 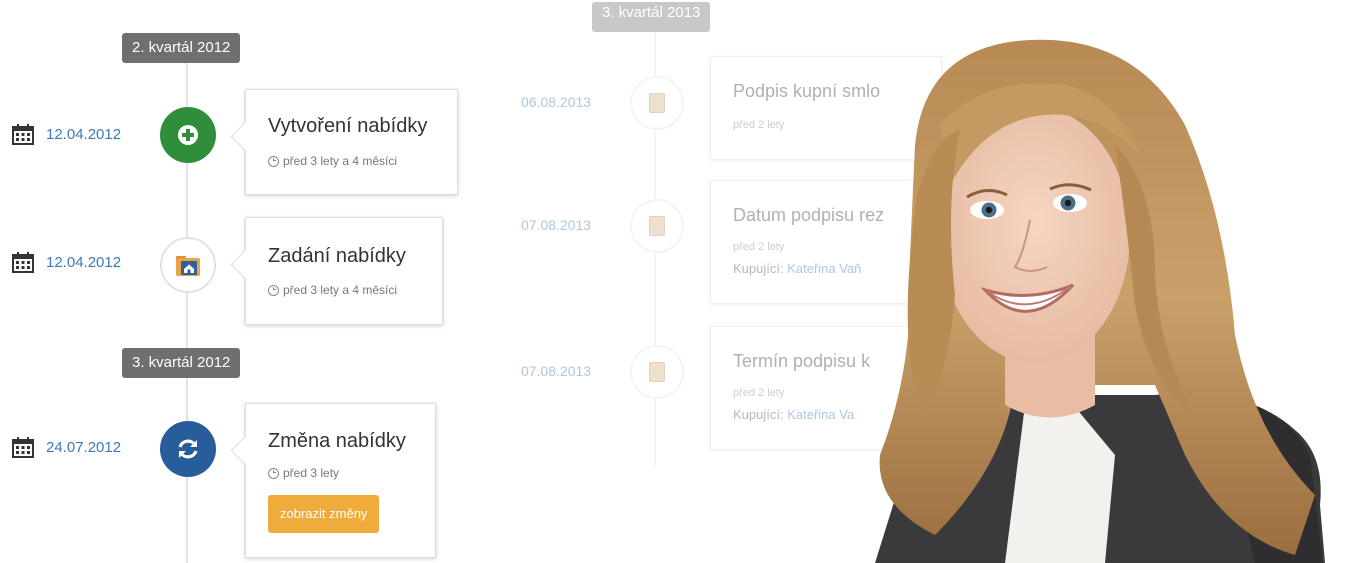 What do you see at coordinates (83, 447) in the screenshot?
I see `event-date: 24.07.2012` at bounding box center [83, 447].